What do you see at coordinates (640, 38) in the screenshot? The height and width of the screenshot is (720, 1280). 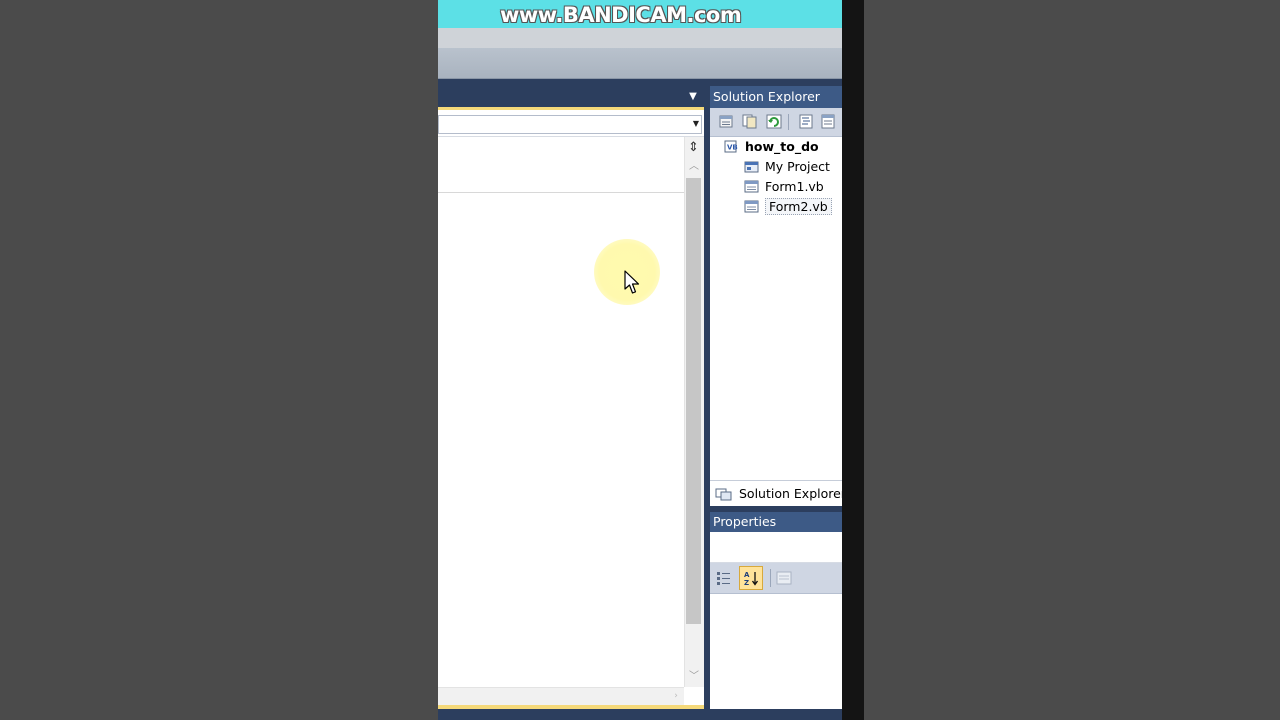 I see `menu-bar` at bounding box center [640, 38].